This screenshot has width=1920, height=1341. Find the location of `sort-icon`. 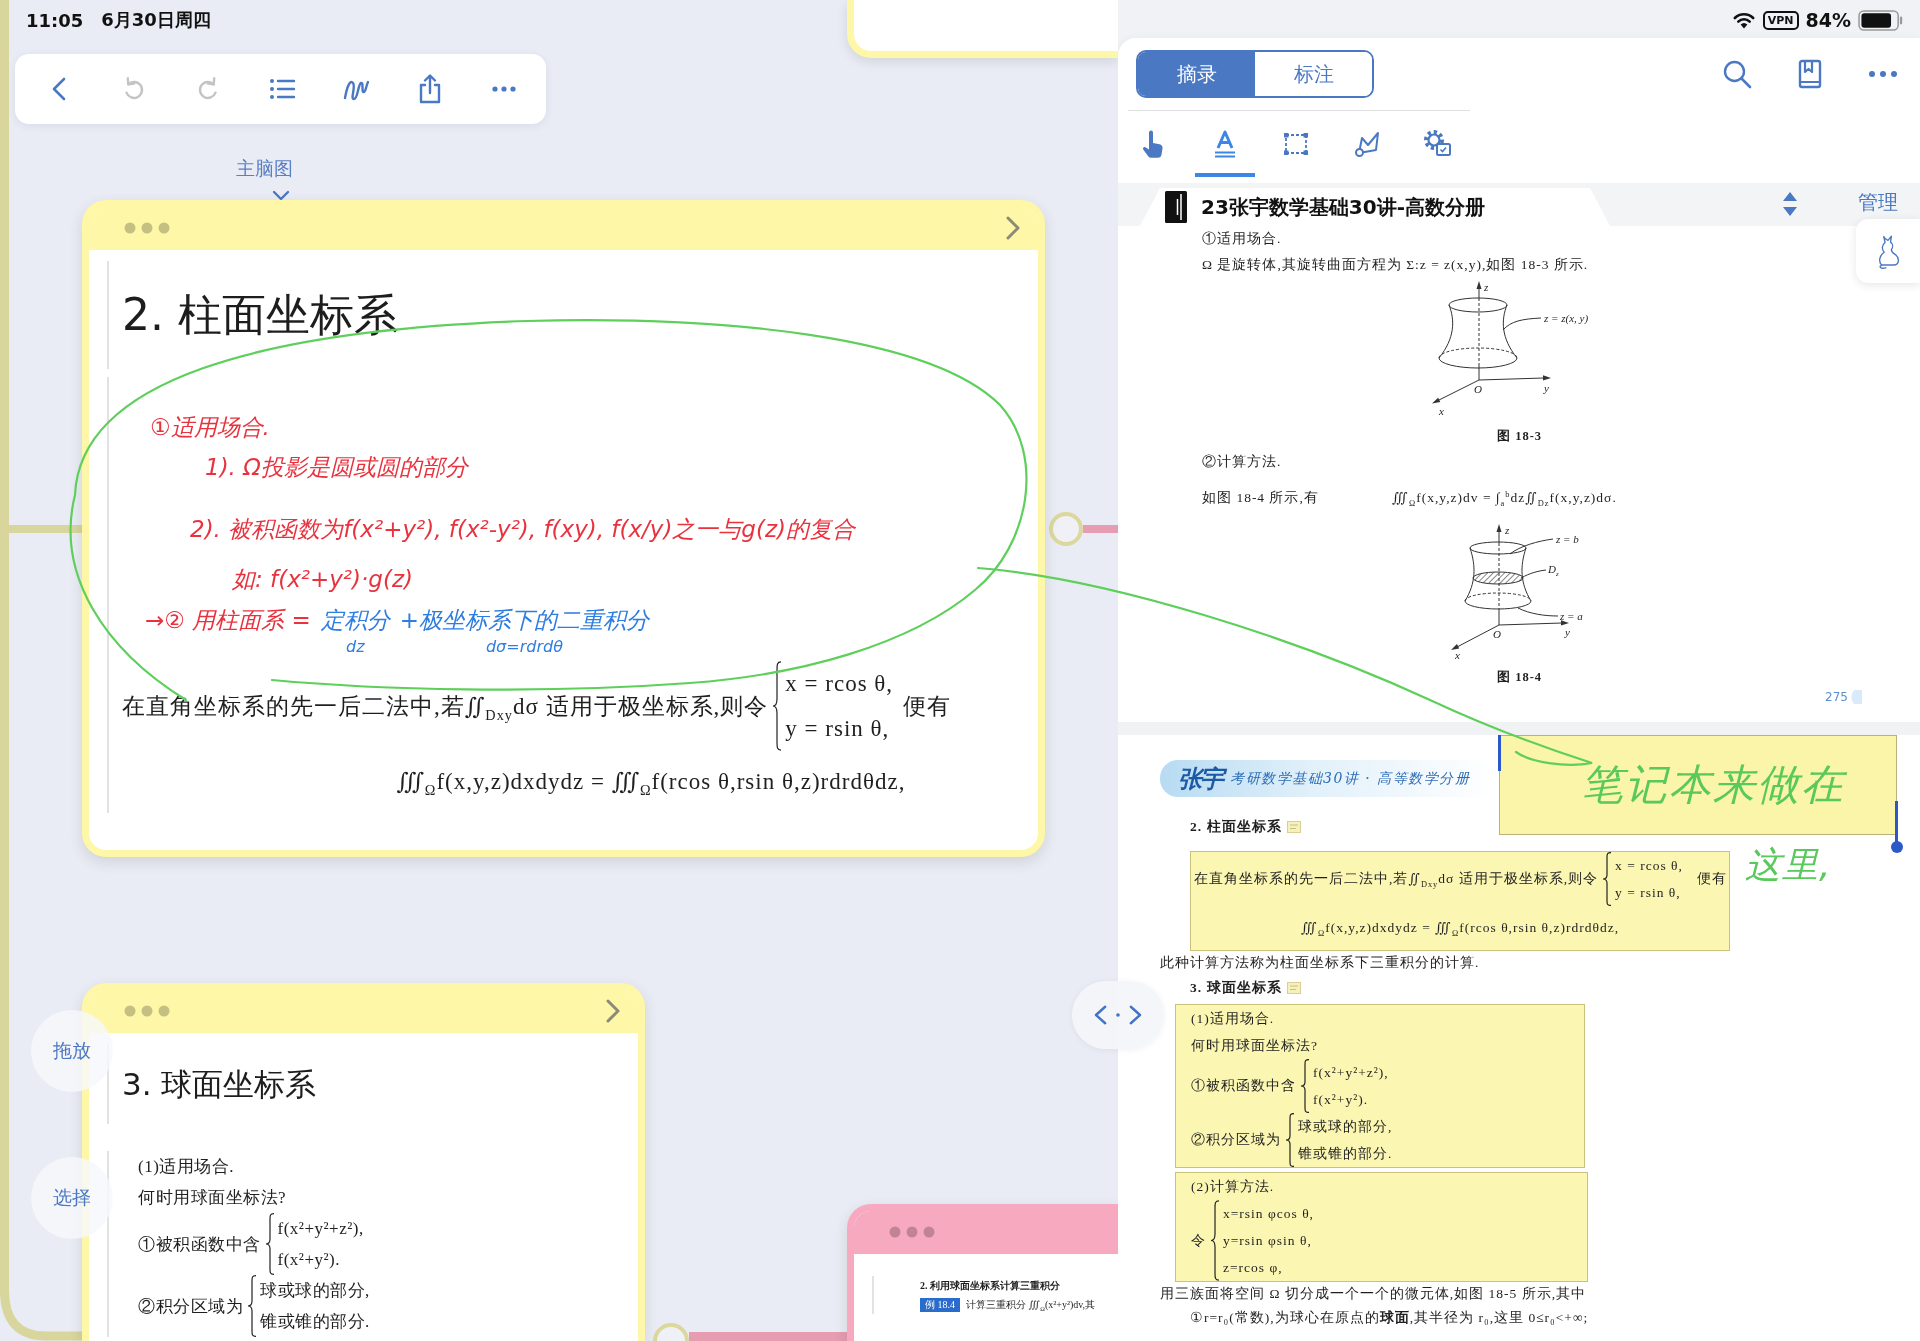

sort-icon is located at coordinates (1790, 204).